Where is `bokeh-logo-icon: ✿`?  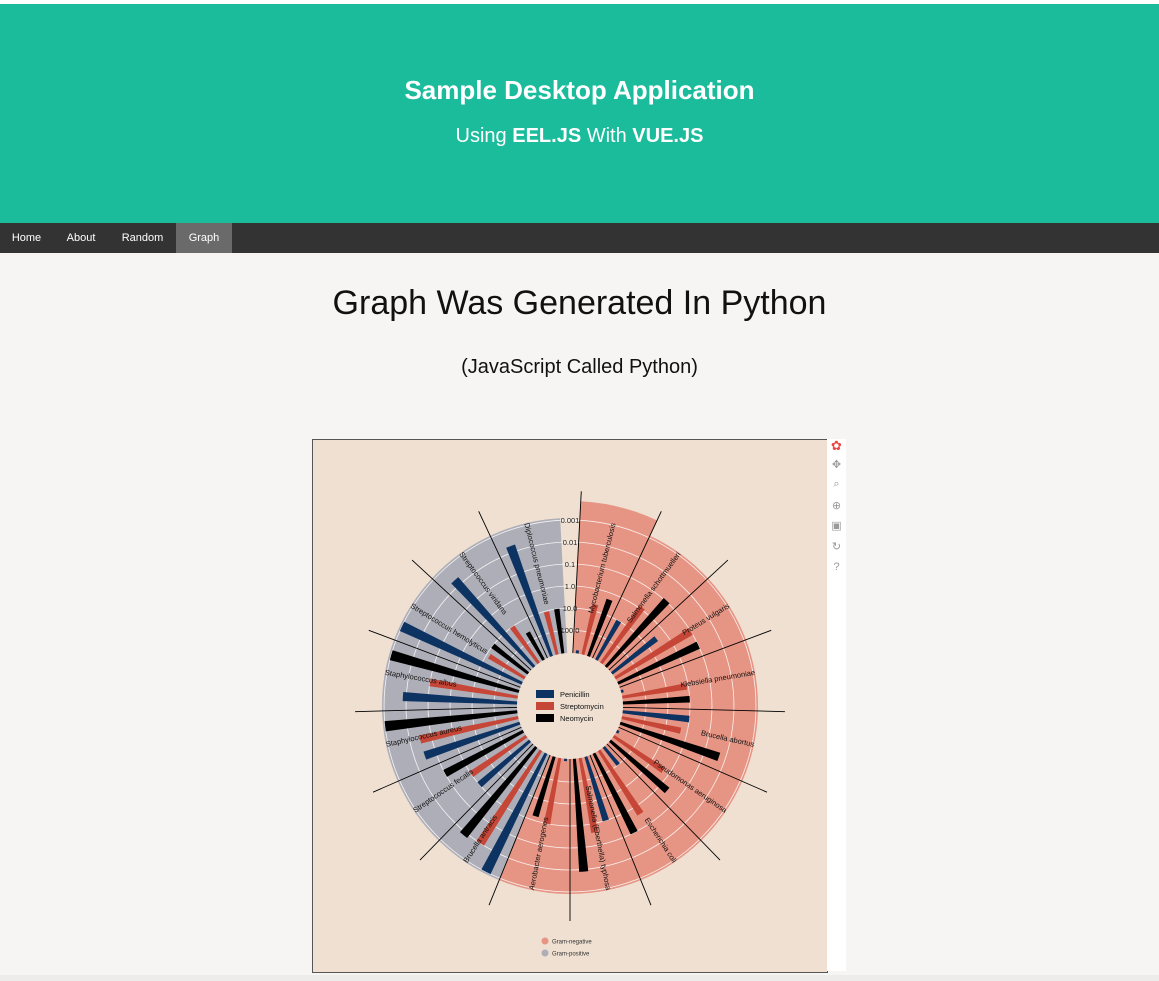 bokeh-logo-icon: ✿ is located at coordinates (836, 445).